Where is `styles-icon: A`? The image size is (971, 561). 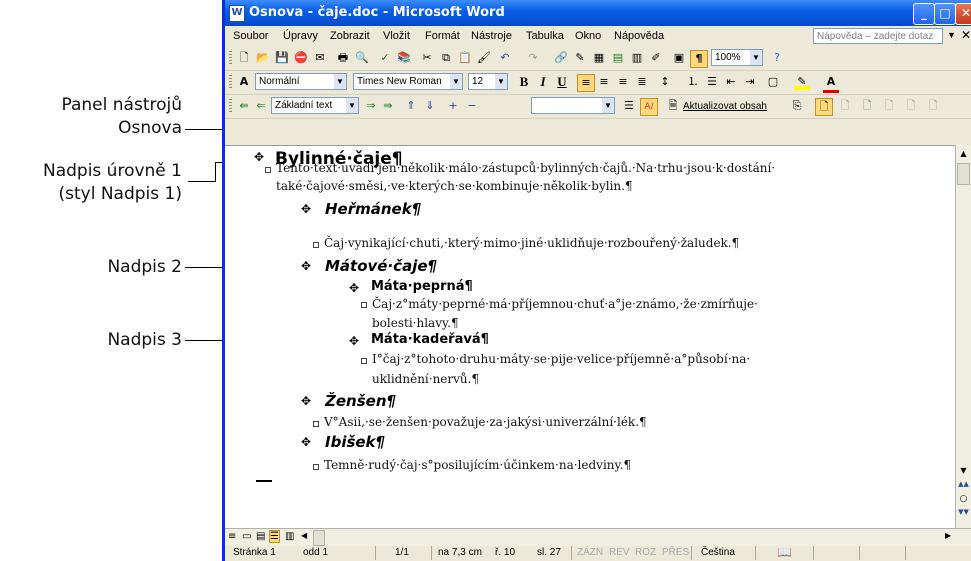 styles-icon: A is located at coordinates (244, 82).